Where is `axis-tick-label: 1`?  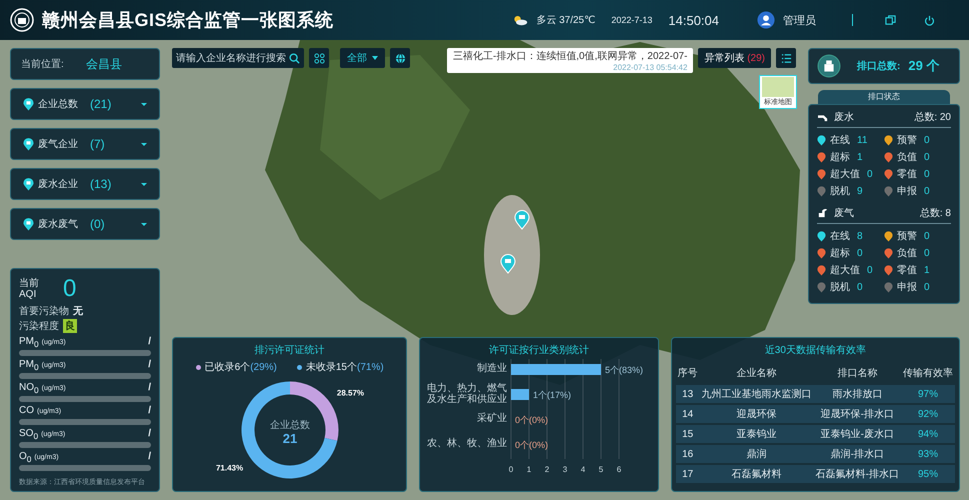
axis-tick-label: 1 is located at coordinates (529, 469).